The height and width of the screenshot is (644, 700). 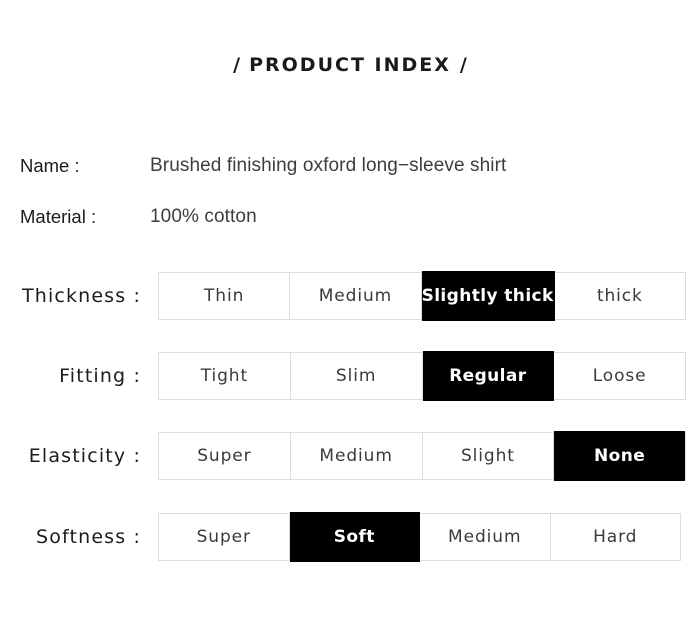 I want to click on option-cell-softness-0: Super, so click(x=224, y=537).